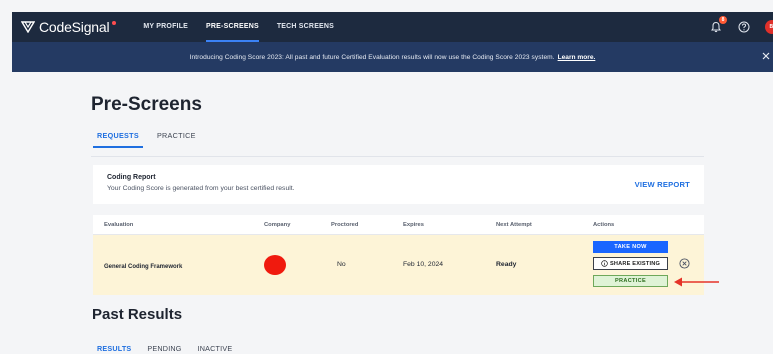  What do you see at coordinates (232, 27) in the screenshot?
I see `nav-pre-screens: PRE-SCREENS` at bounding box center [232, 27].